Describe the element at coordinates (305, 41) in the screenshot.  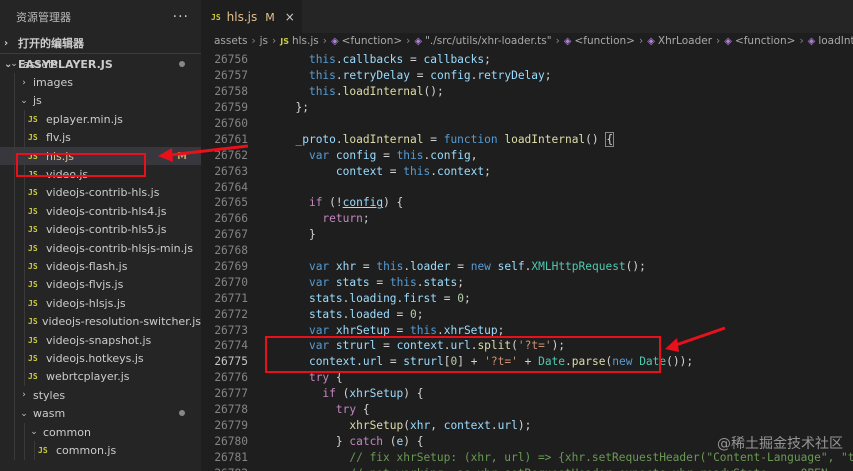
I see `breadcrumb-item: hls.js` at that location.